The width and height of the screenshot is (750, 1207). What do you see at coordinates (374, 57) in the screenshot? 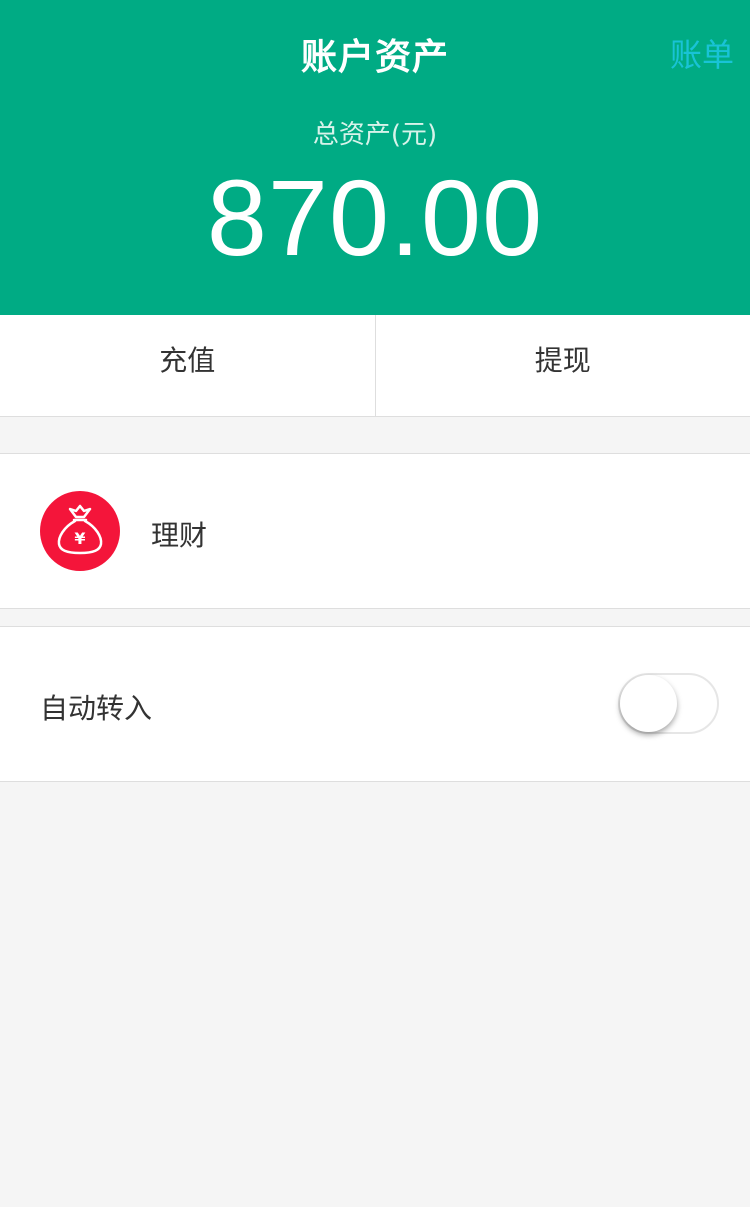
I see `page-title: 账户资产` at bounding box center [374, 57].